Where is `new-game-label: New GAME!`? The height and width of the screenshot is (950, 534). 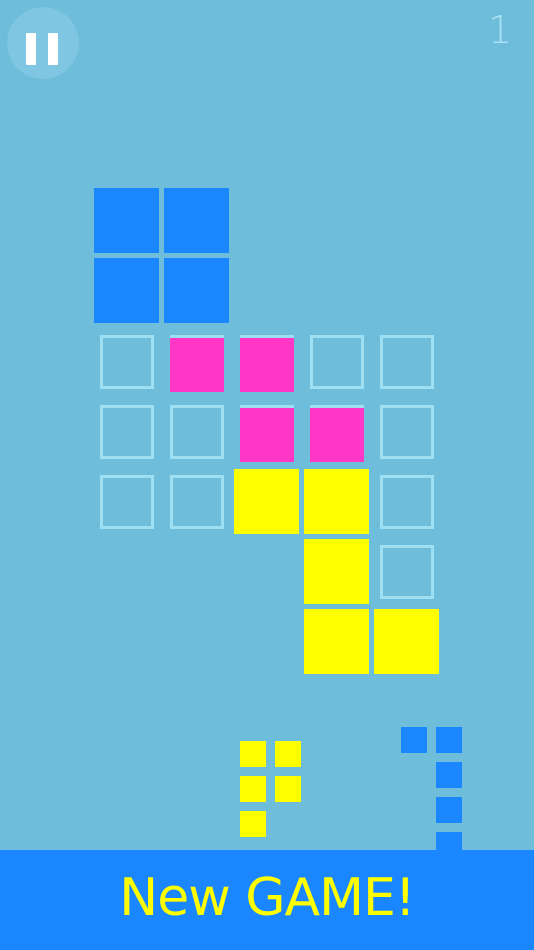
new-game-label: New GAME! is located at coordinates (267, 898).